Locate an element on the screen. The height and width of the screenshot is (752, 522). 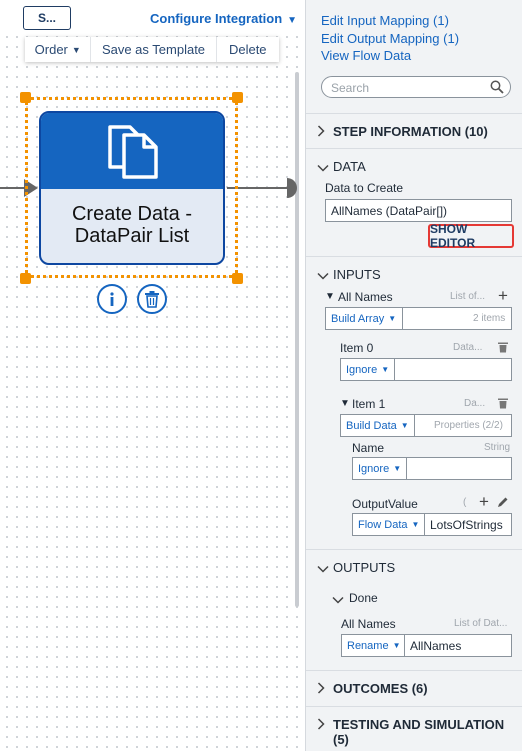
save-as-template-label: Save as Template is located at coordinates (153, 49).